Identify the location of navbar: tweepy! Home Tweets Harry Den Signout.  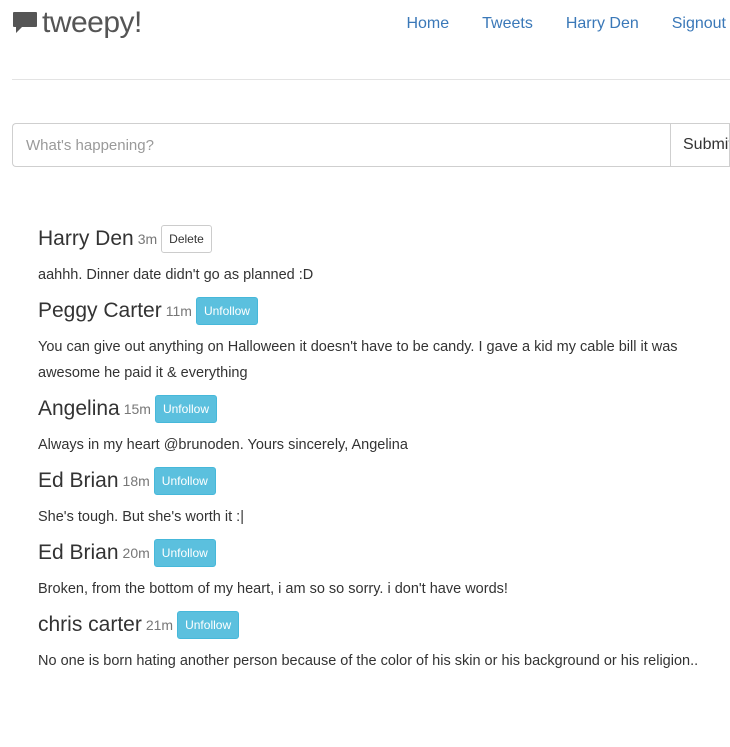
(365, 40).